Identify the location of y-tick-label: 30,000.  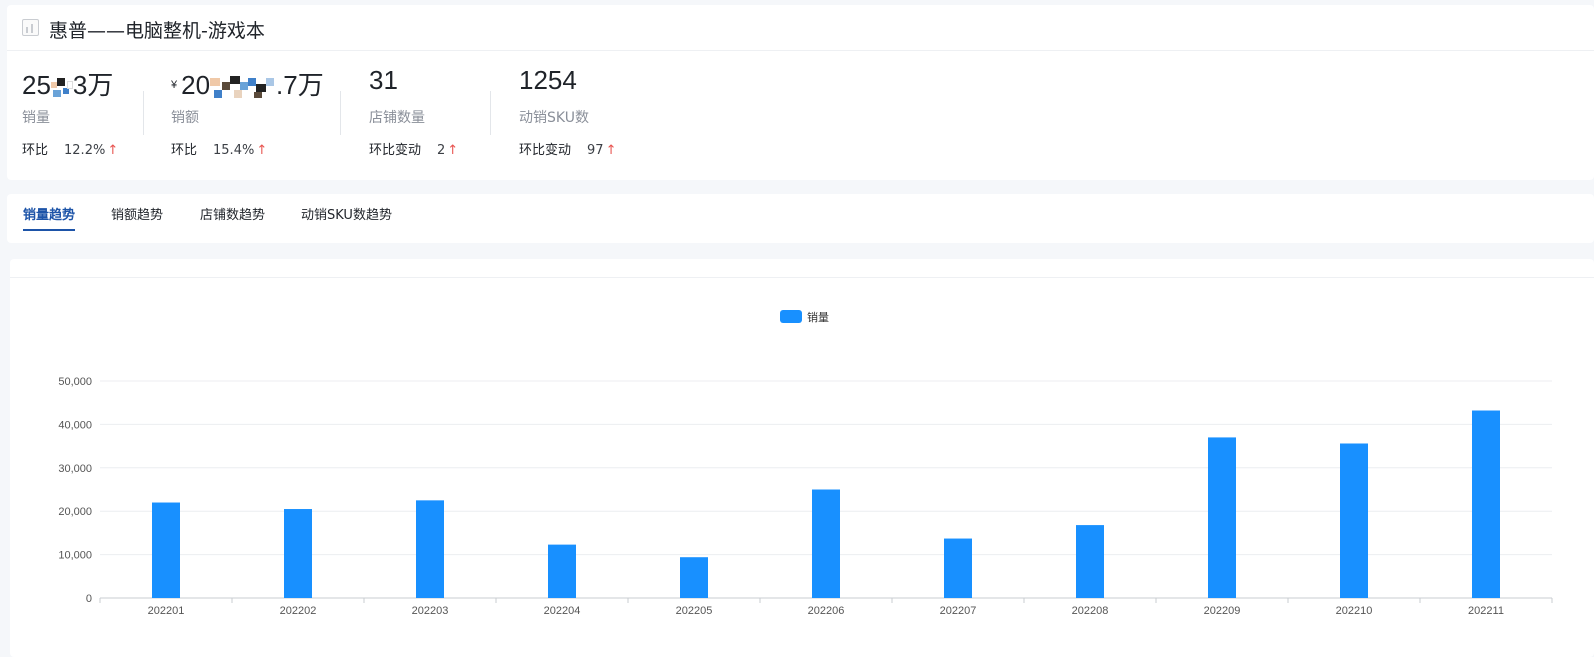
(75, 469).